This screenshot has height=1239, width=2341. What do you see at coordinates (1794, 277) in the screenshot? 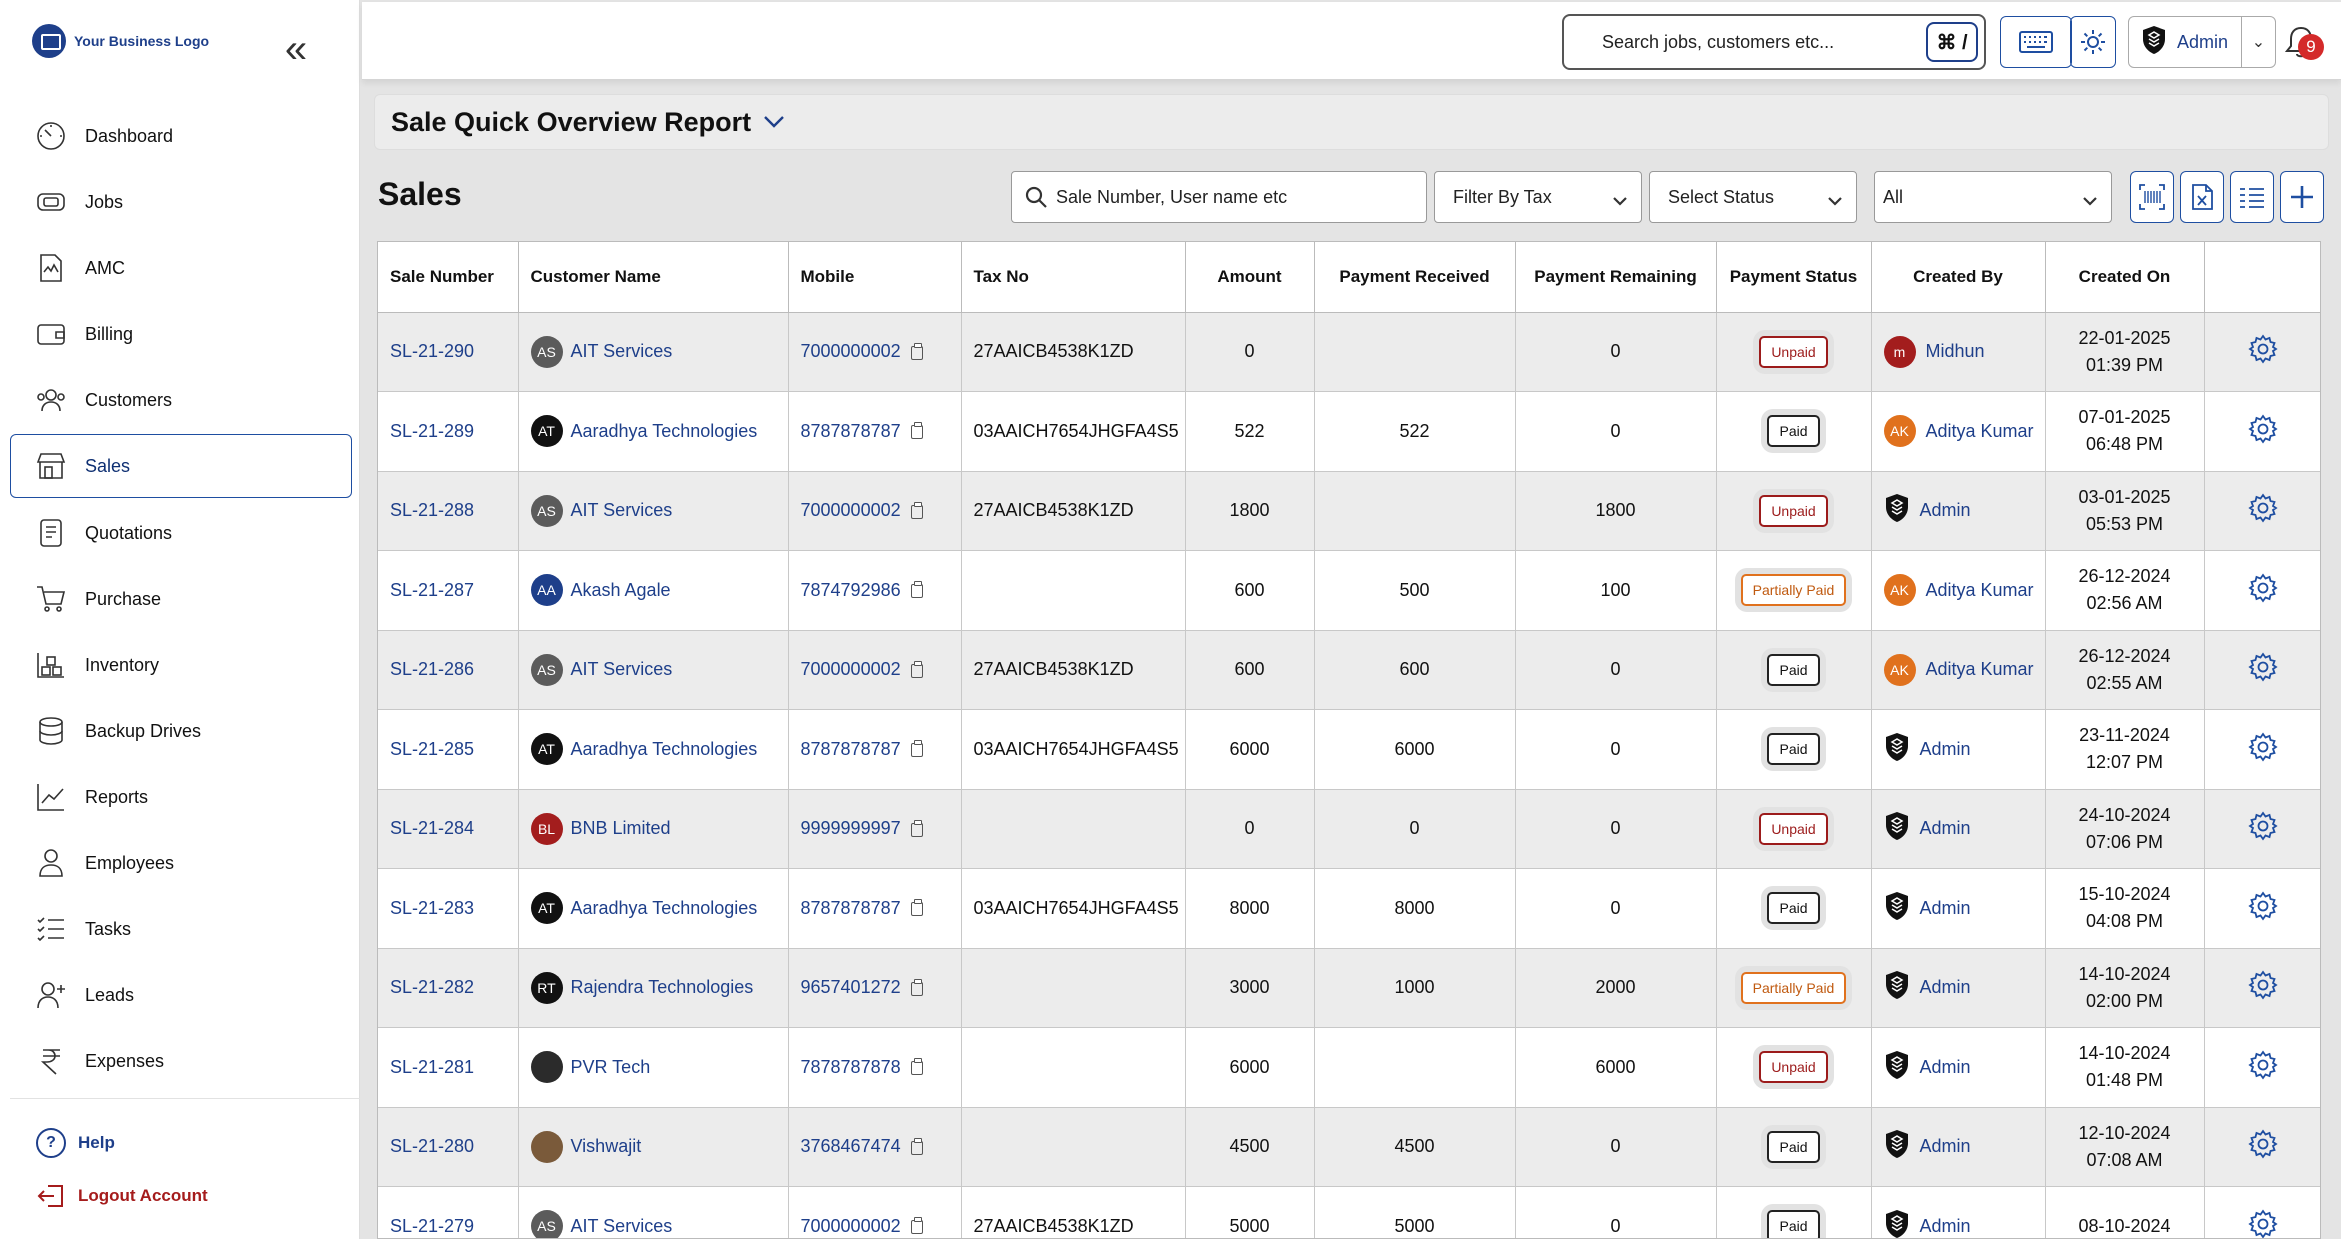
I see `column-header: Payment Status` at bounding box center [1794, 277].